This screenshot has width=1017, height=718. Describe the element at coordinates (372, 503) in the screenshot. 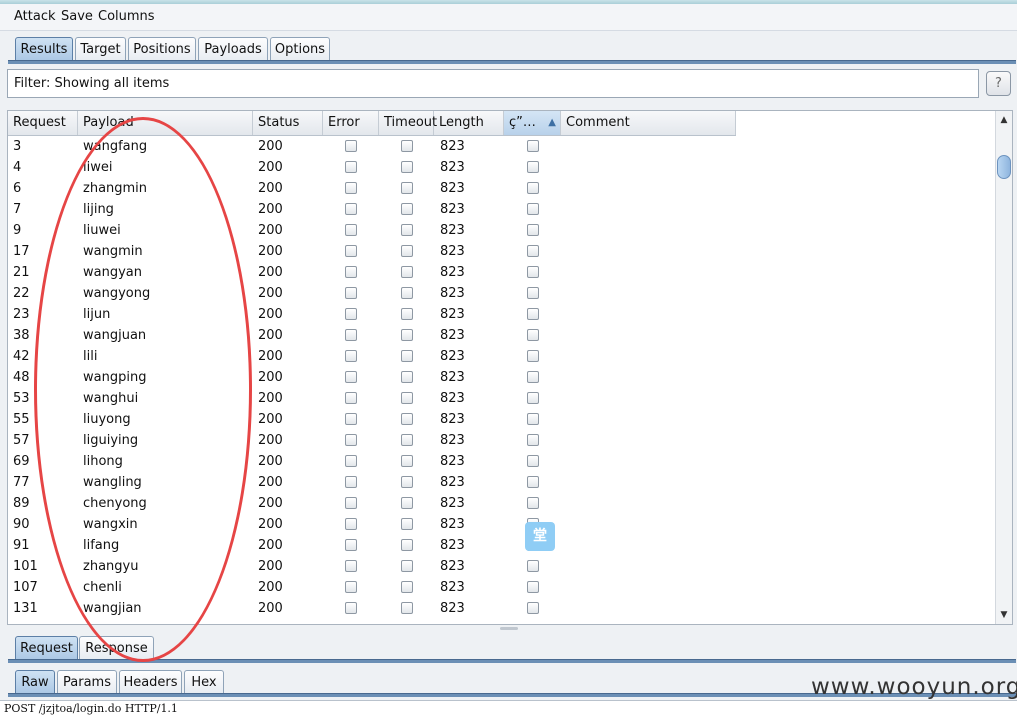

I see `table-row: 89 chenyong 200 823` at that location.